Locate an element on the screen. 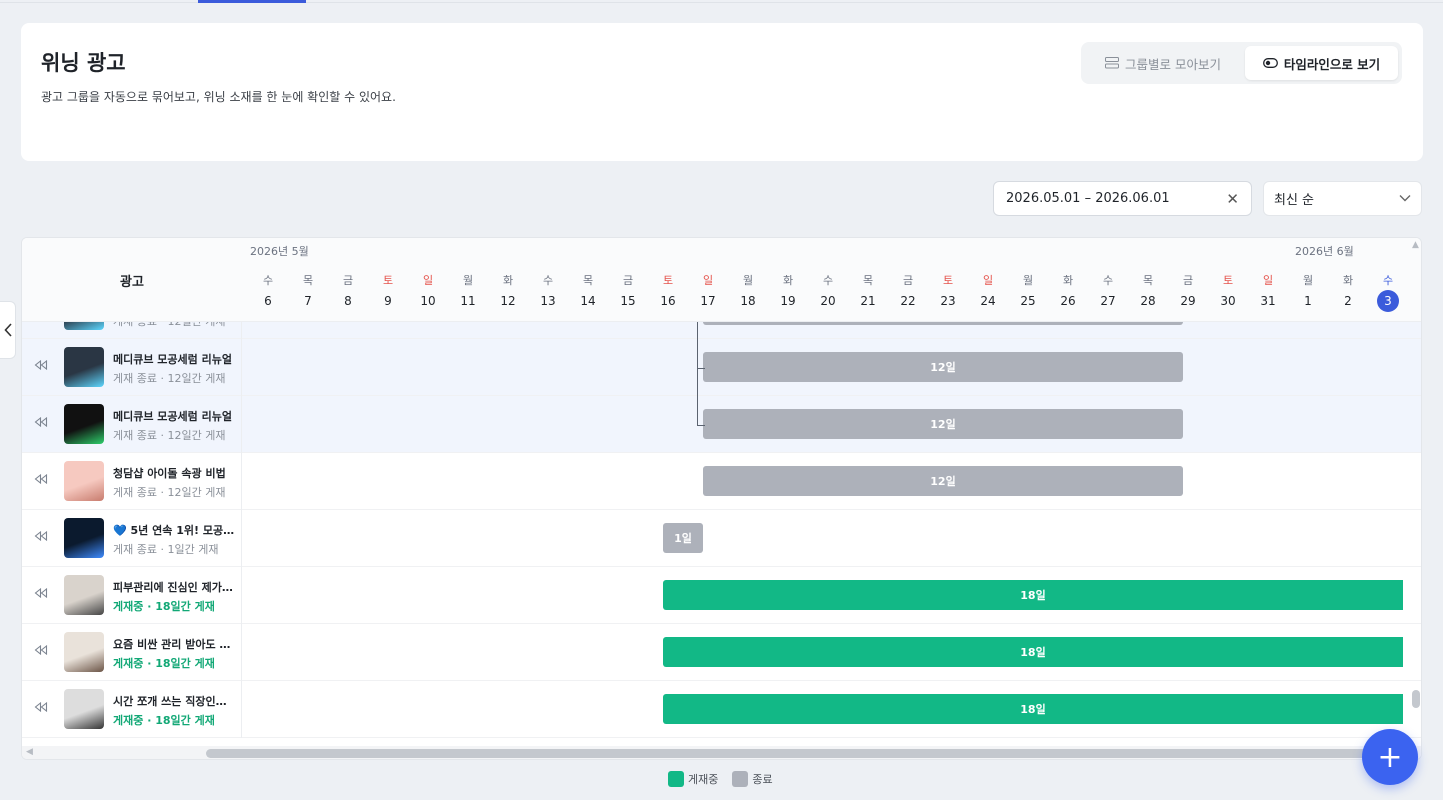  day-column: 화 12 is located at coordinates (508, 293).